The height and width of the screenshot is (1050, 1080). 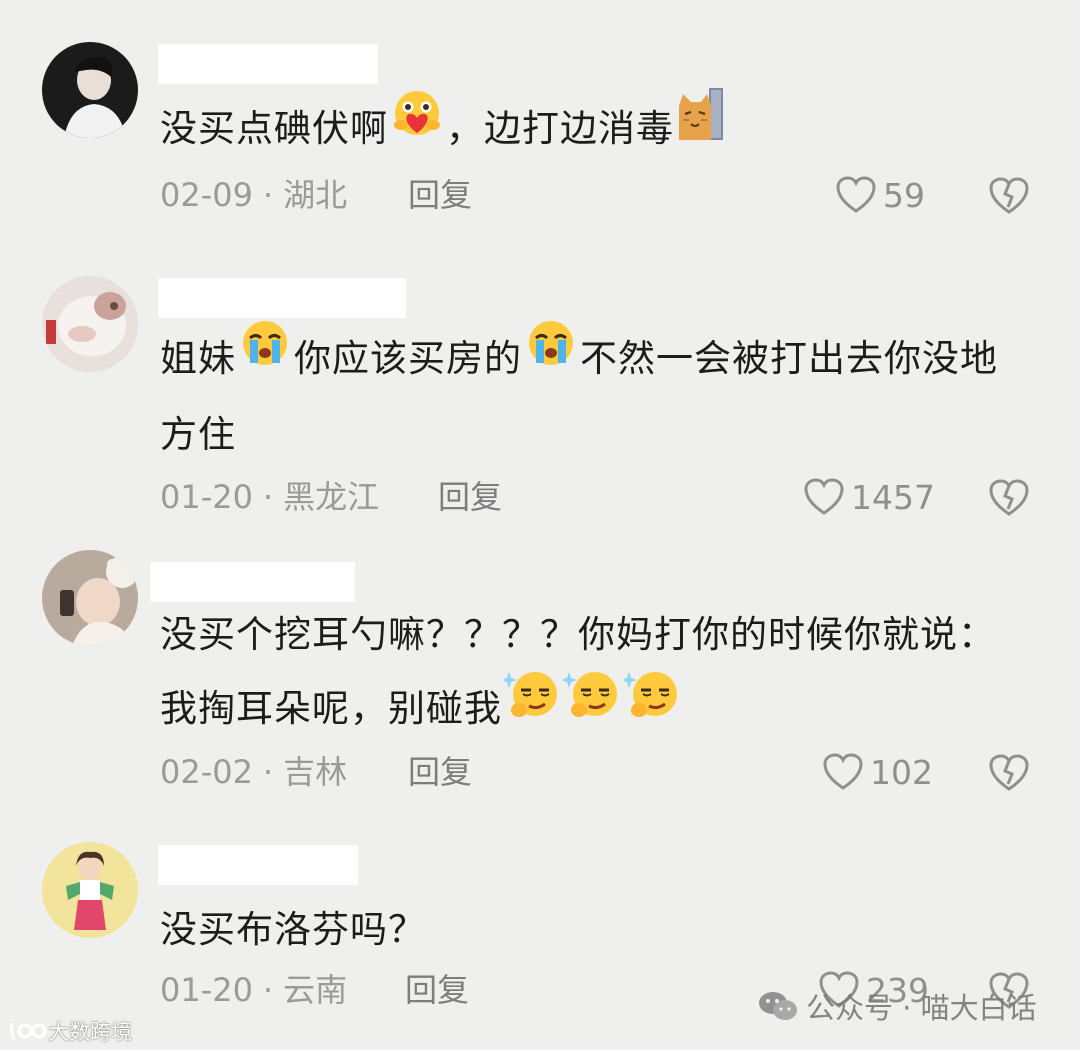 I want to click on like-button: 1457, so click(x=869, y=497).